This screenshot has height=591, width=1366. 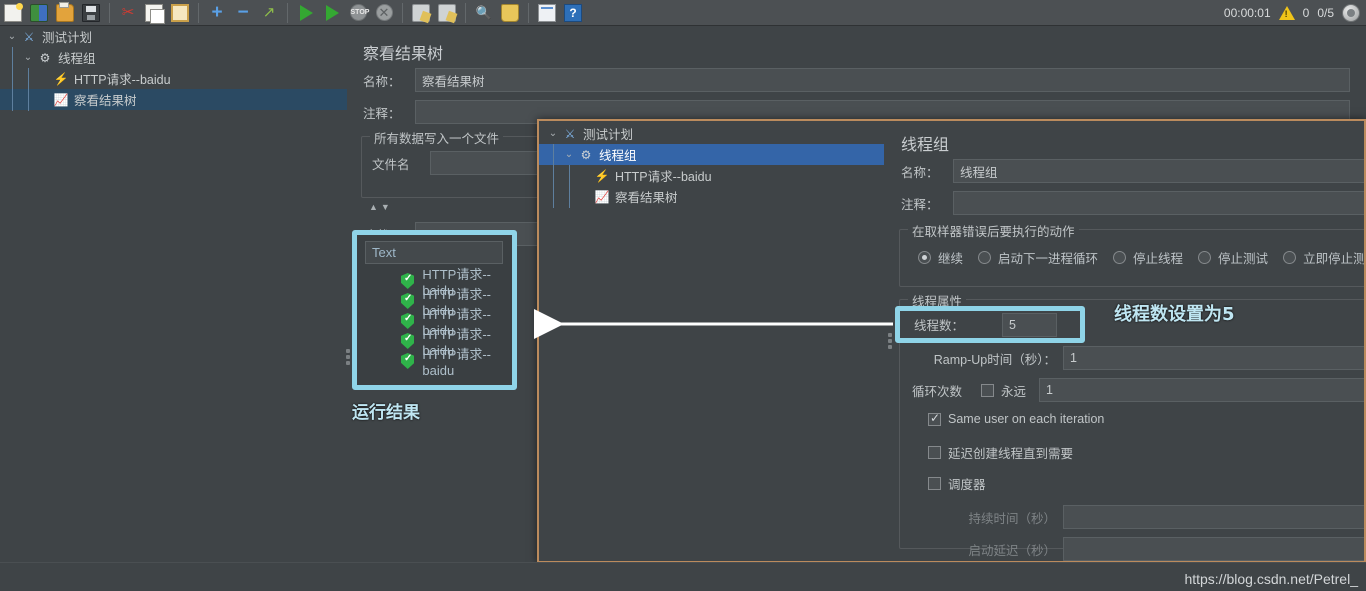 What do you see at coordinates (1158, 259) in the screenshot?
I see `radio-stop-thread-label: 停止线程` at bounding box center [1158, 259].